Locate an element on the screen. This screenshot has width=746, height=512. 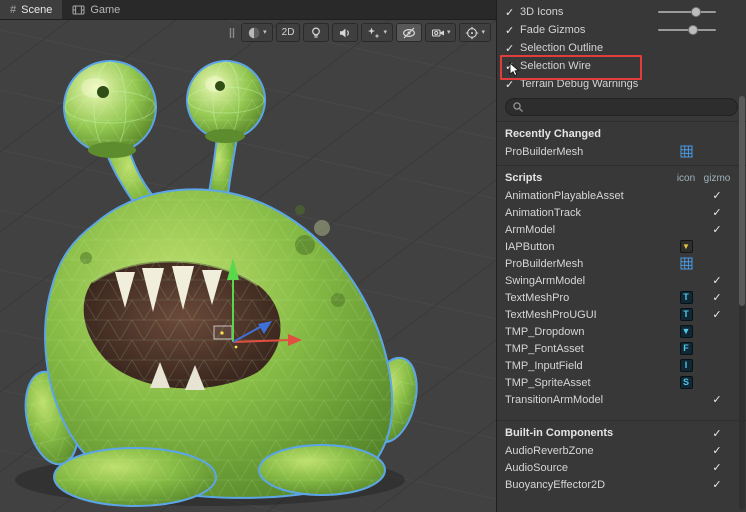
list-item-animationplayableasset: AnimationPlayableAsset ✓ is located at coordinates (621, 195).